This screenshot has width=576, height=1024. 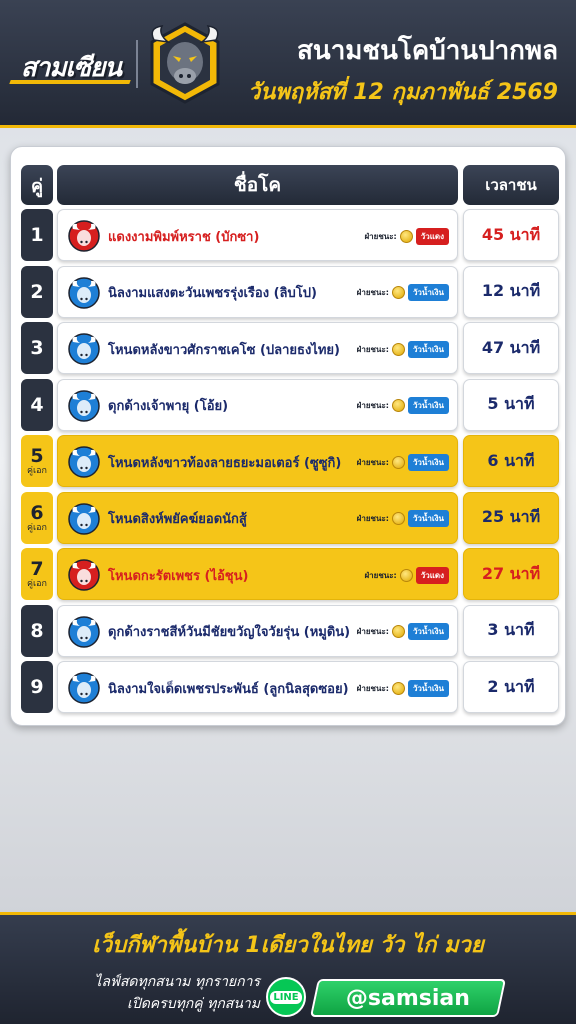 What do you see at coordinates (137, 64) in the screenshot?
I see `brand-divider` at bounding box center [137, 64].